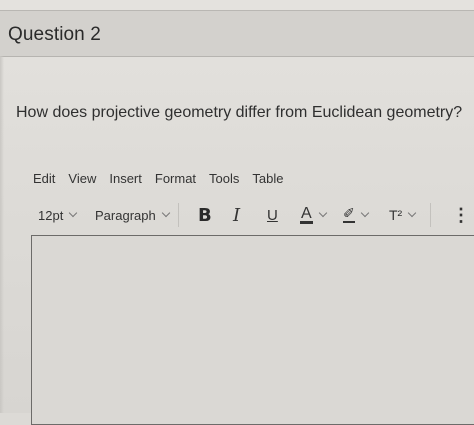  Describe the element at coordinates (396, 215) in the screenshot. I see `superscript-icon: T²` at that location.